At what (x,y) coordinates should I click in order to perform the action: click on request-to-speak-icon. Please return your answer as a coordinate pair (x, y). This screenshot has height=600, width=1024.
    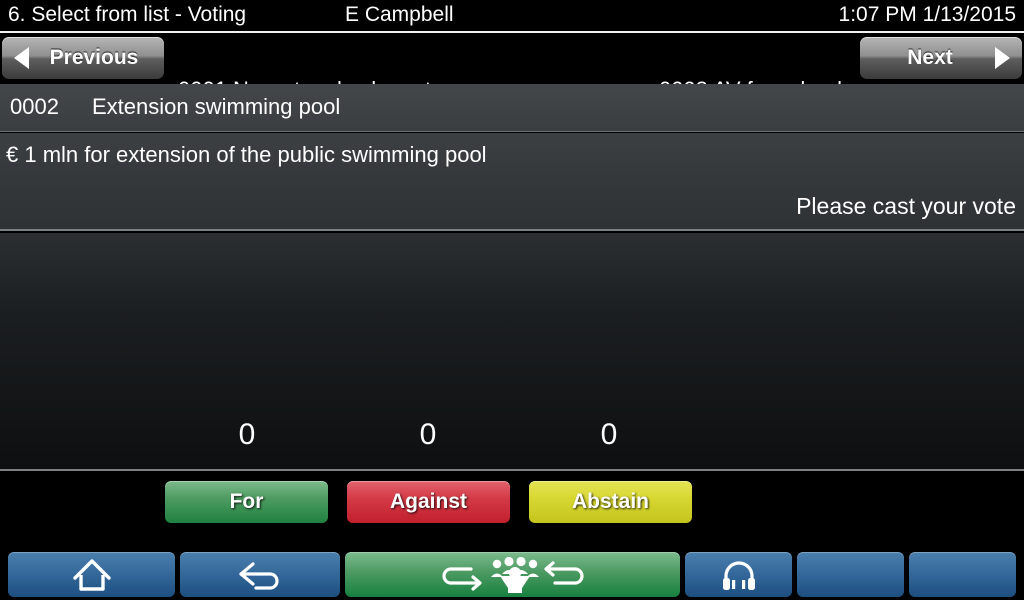
    Looking at the image, I should click on (513, 574).